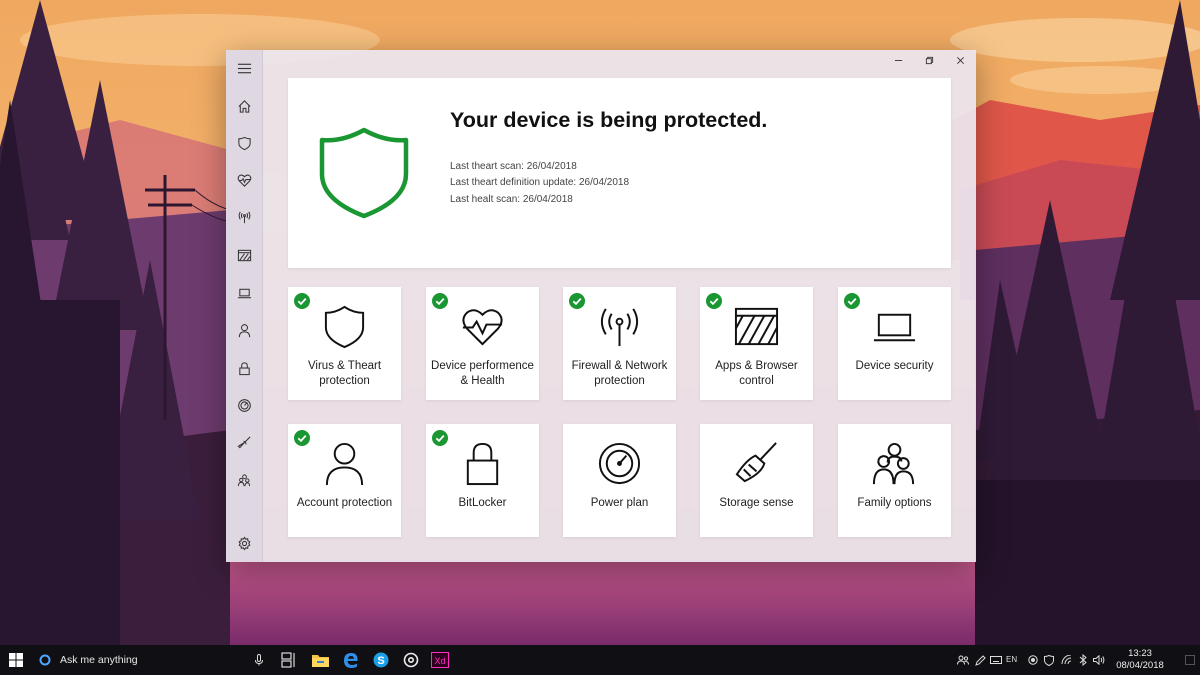 This screenshot has width=1200, height=675. I want to click on tile-bitlocker: BitLocker, so click(482, 480).